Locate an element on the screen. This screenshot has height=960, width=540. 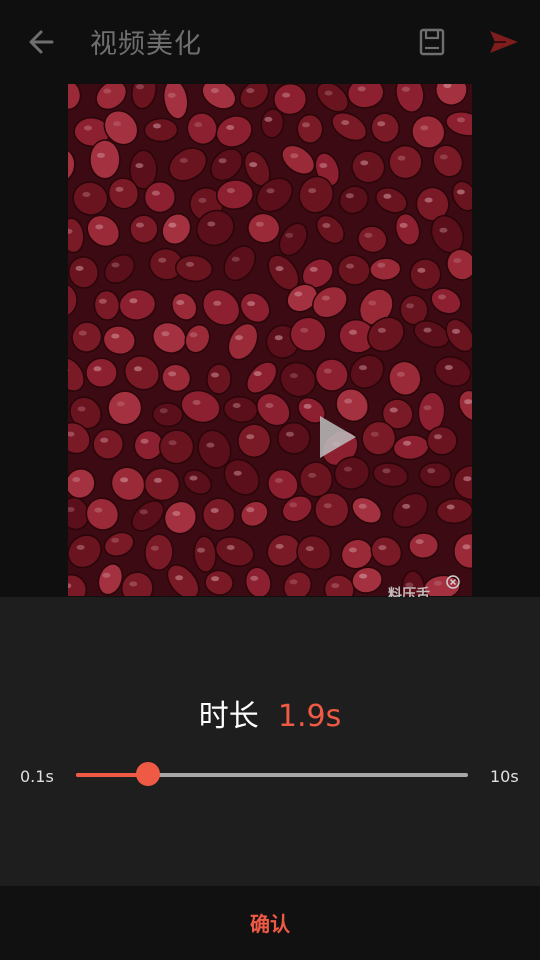
send-icon is located at coordinates (504, 42).